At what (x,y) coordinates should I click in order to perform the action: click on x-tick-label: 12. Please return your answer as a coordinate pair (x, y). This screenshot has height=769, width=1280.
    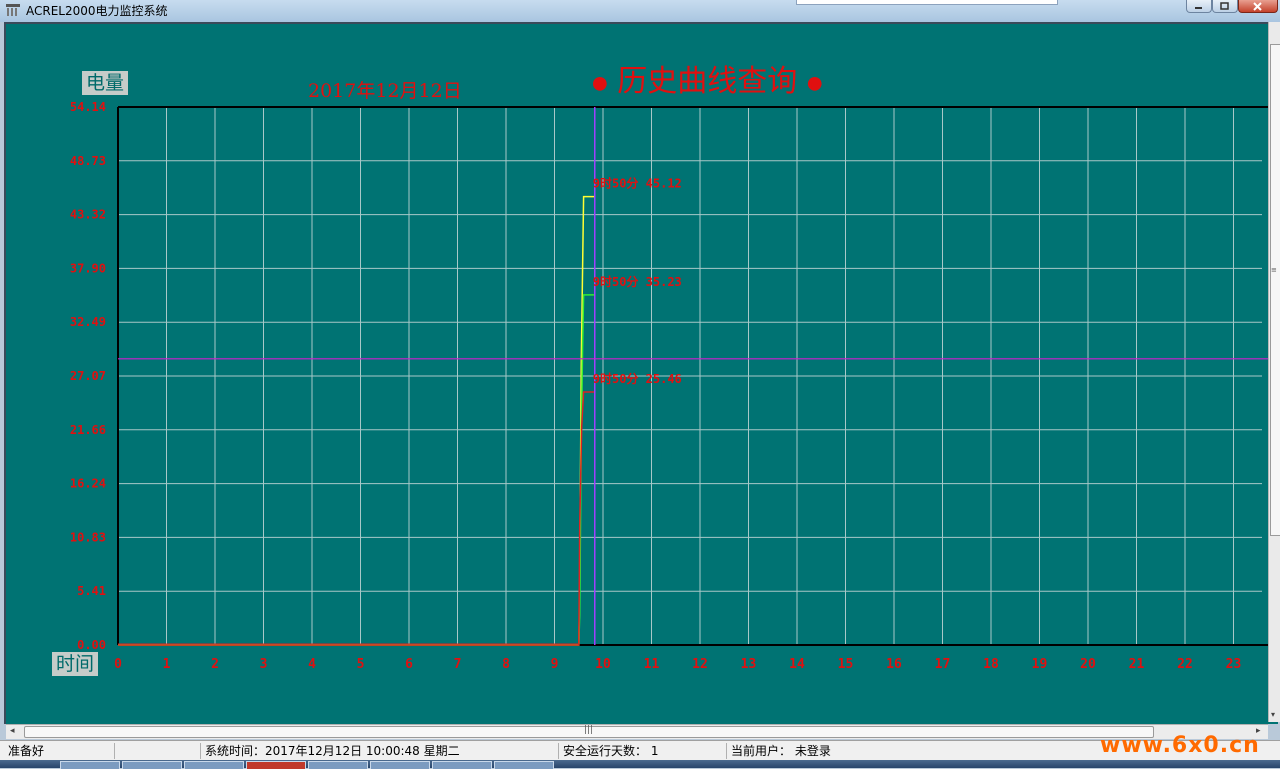
    Looking at the image, I should click on (700, 664).